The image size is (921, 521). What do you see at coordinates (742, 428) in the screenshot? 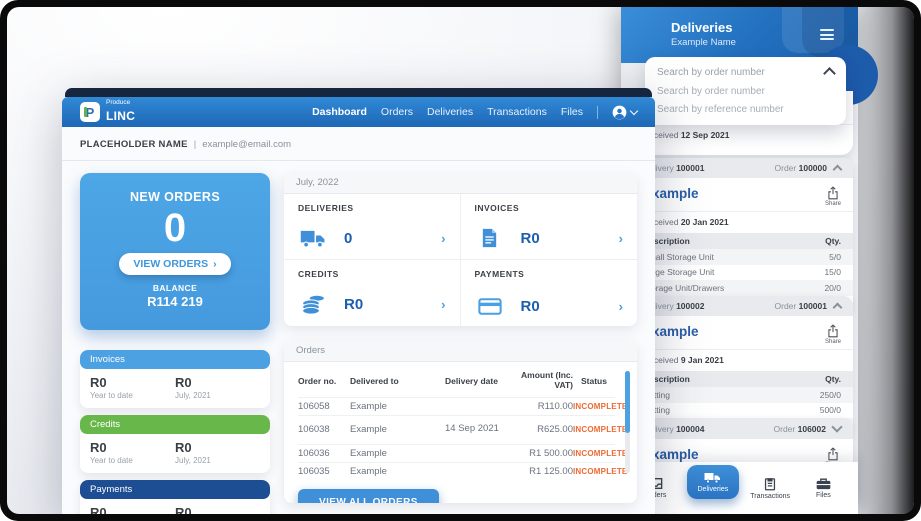
I see `delivery-card-header: Delivery 100004 Order 106002` at bounding box center [742, 428].